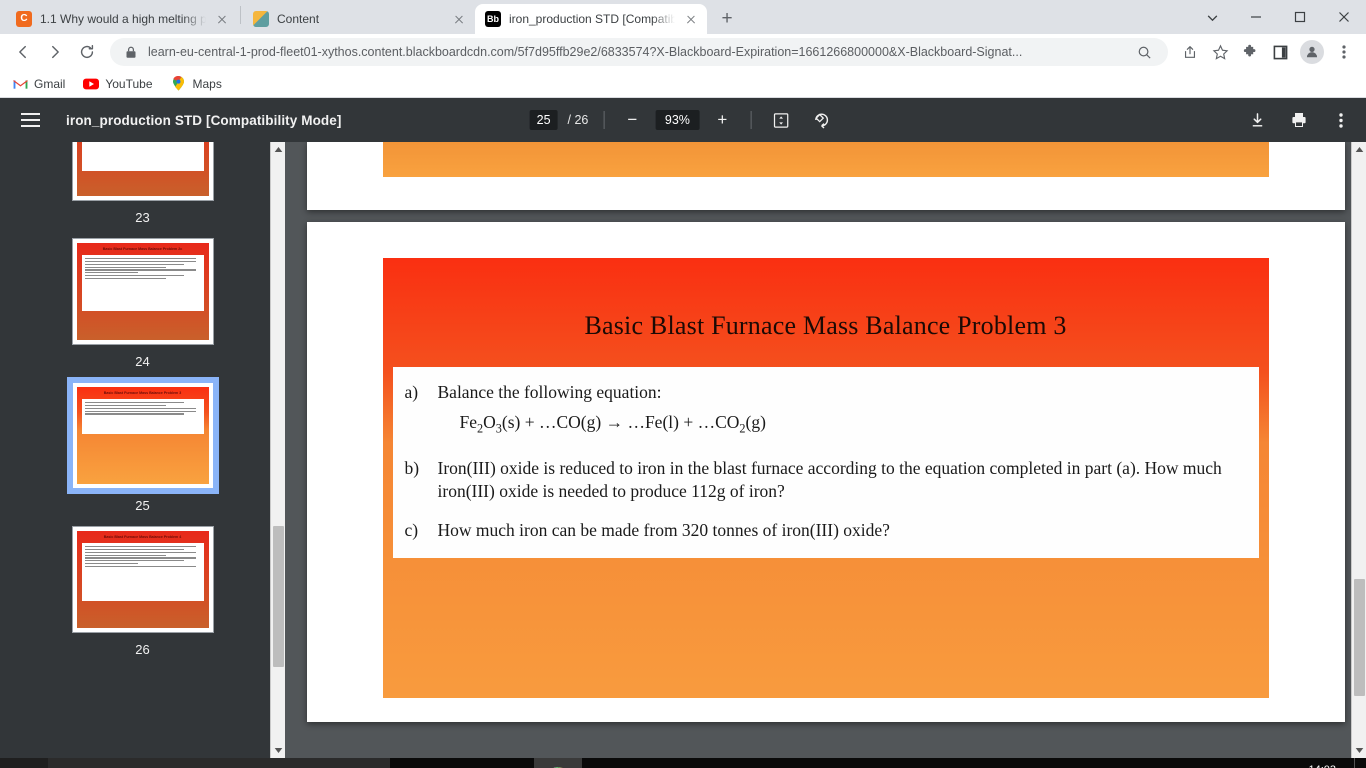 This screenshot has width=1366, height=768. Describe the element at coordinates (1255, 763) in the screenshot. I see `system-tray: 14:03 23/08/2022` at that location.